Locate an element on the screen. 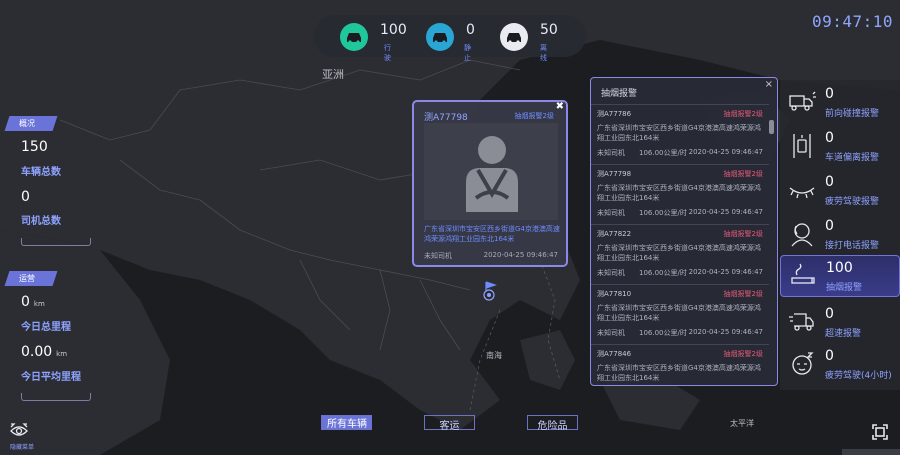 The height and width of the screenshot is (455, 900). stat-stationary-label: 静止 is located at coordinates (467, 53).